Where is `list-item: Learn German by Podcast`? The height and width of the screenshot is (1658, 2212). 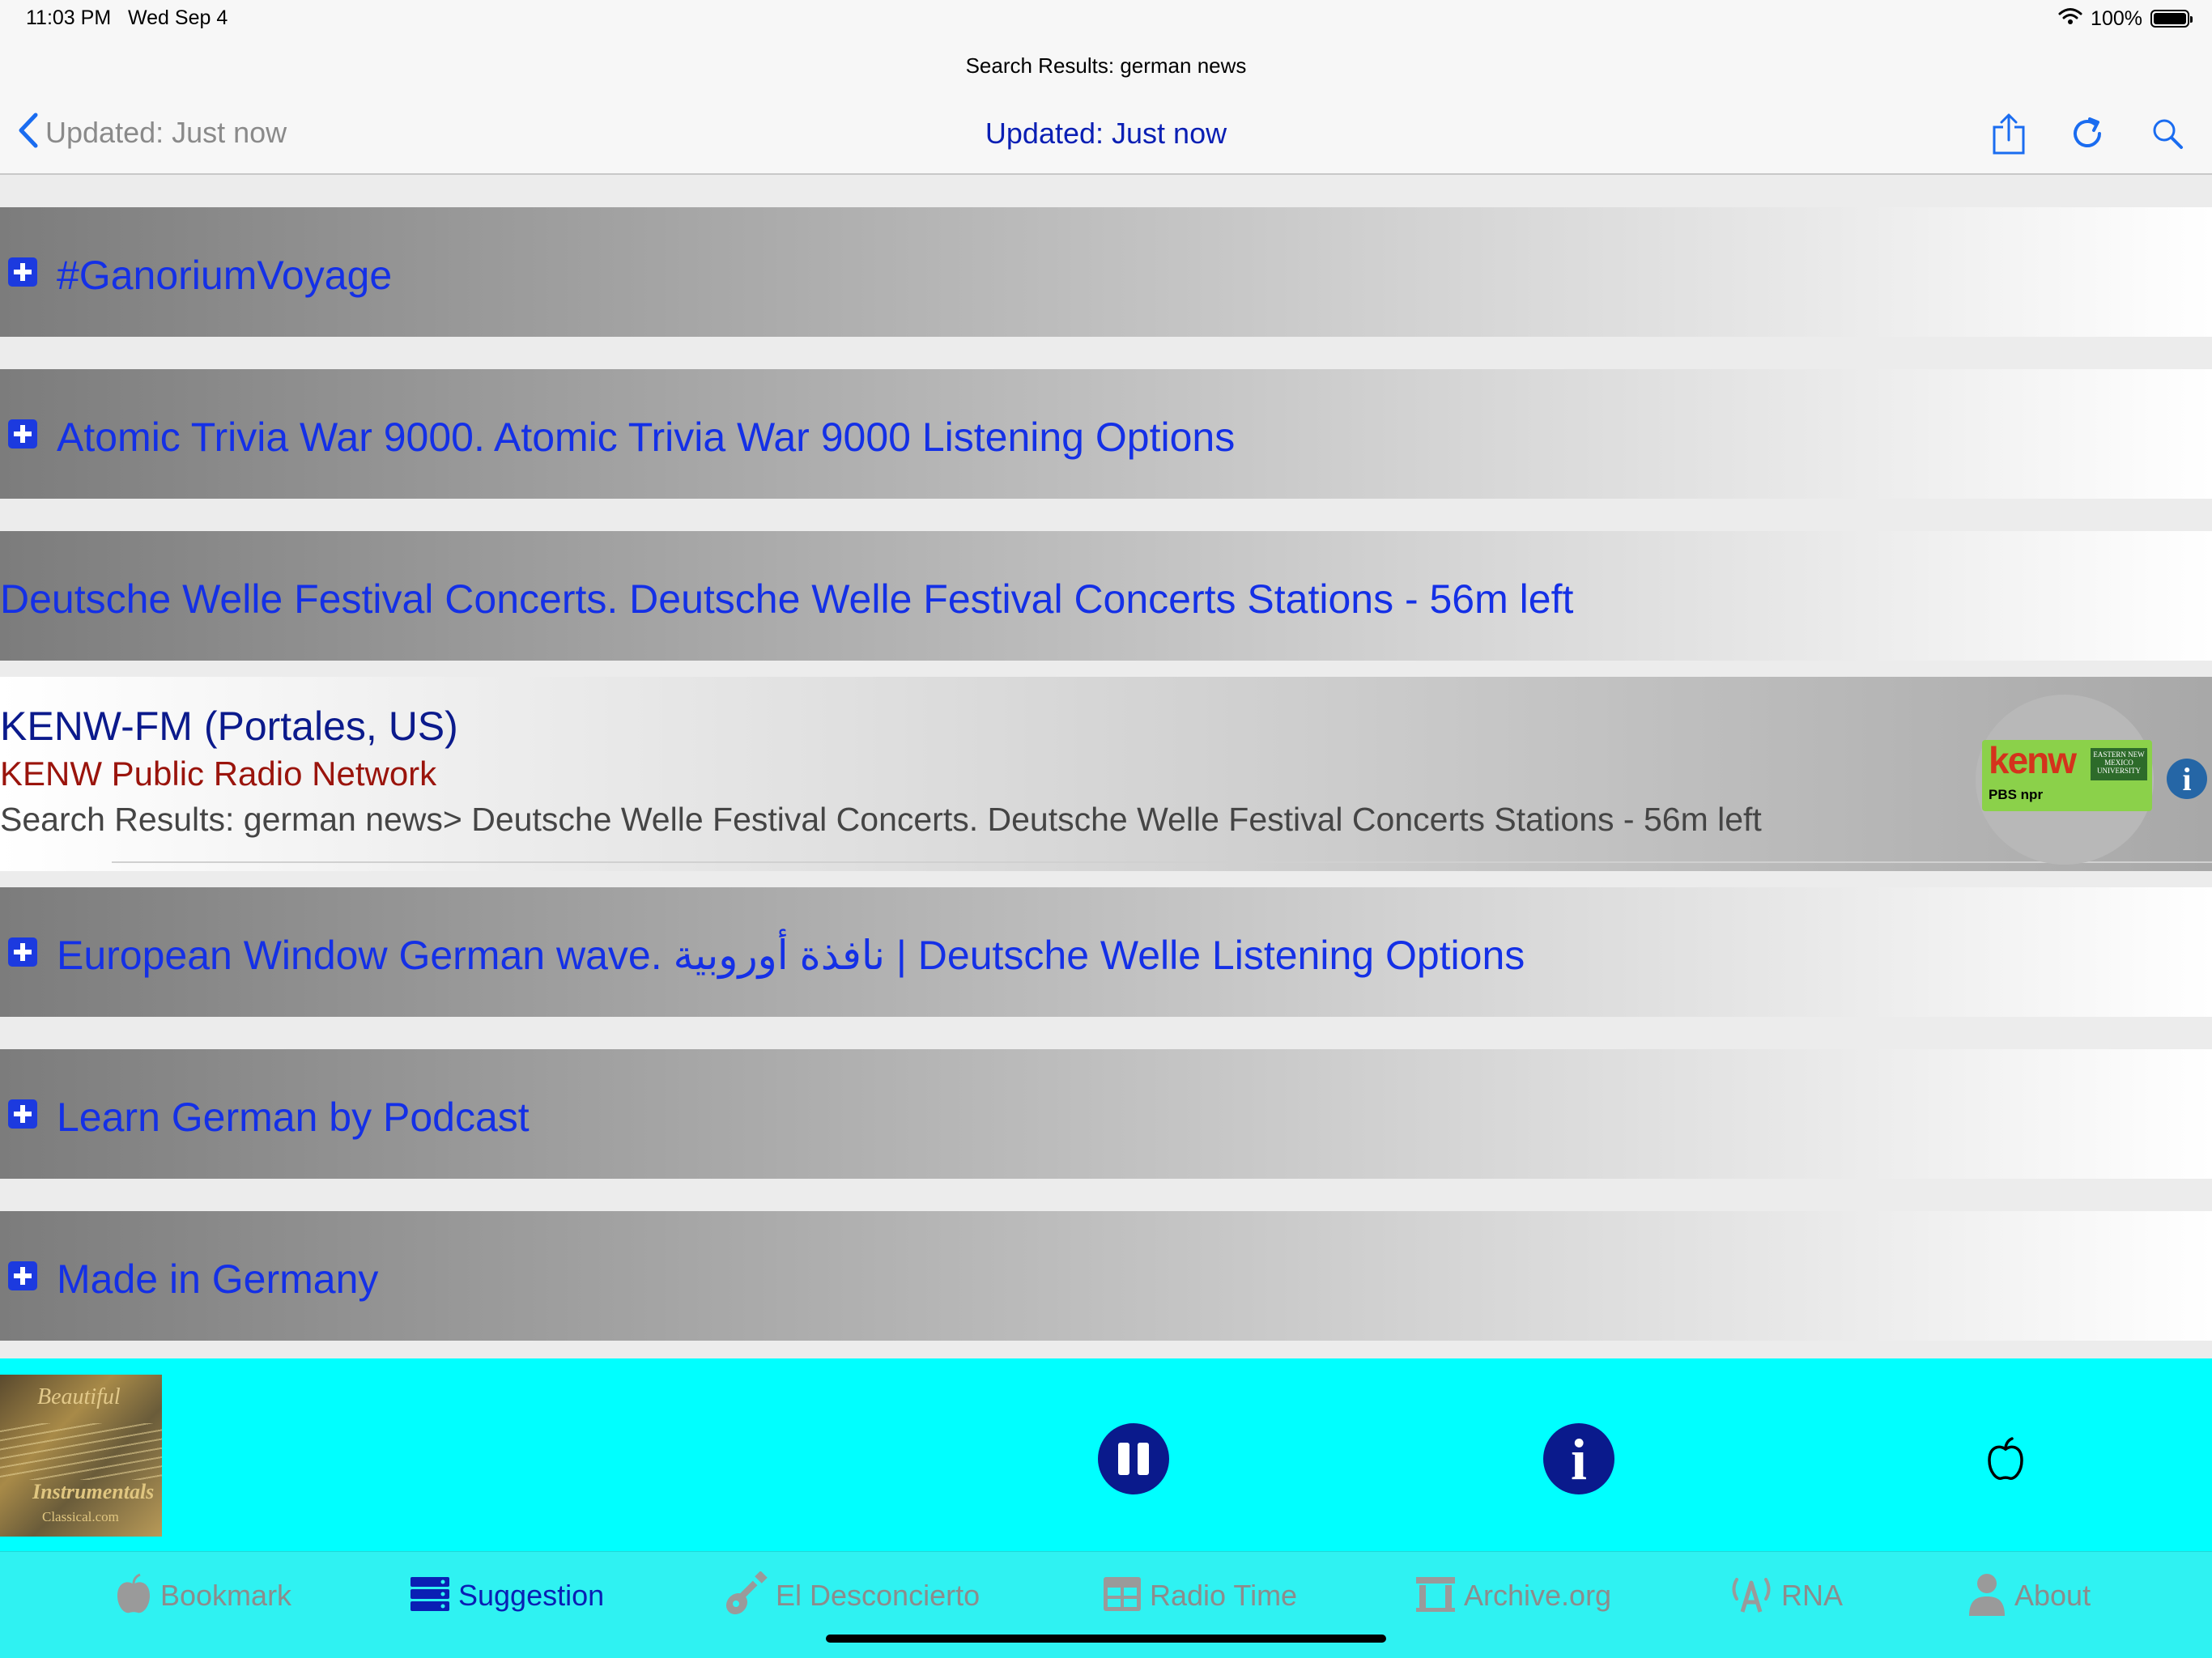 list-item: Learn German by Podcast is located at coordinates (1106, 1114).